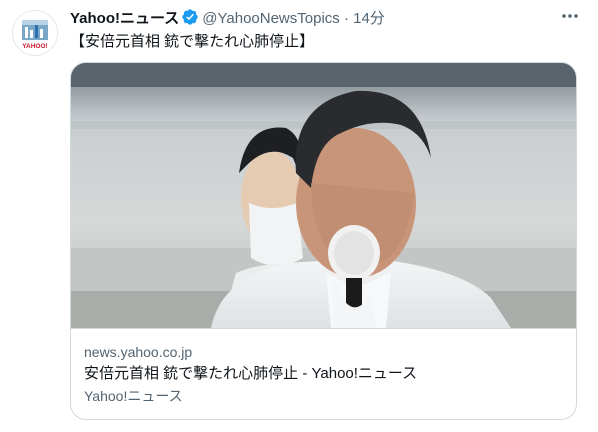 Image resolution: width=598 pixels, height=432 pixels. I want to click on tweet-timestamp: 14分, so click(369, 18).